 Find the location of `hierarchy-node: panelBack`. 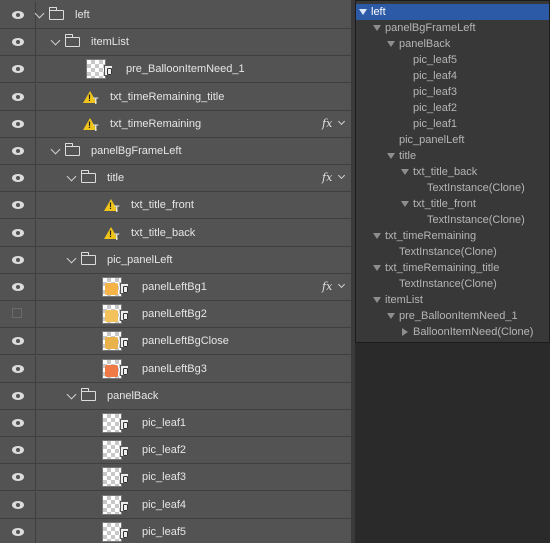

hierarchy-node: panelBack is located at coordinates (452, 44).